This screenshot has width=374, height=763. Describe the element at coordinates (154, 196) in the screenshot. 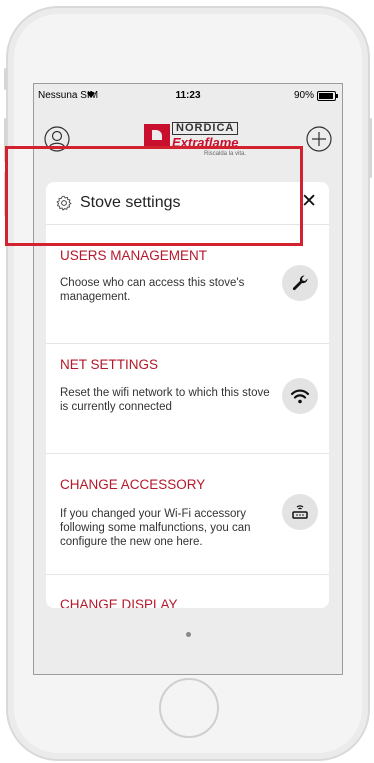

I see `highlight-box` at that location.